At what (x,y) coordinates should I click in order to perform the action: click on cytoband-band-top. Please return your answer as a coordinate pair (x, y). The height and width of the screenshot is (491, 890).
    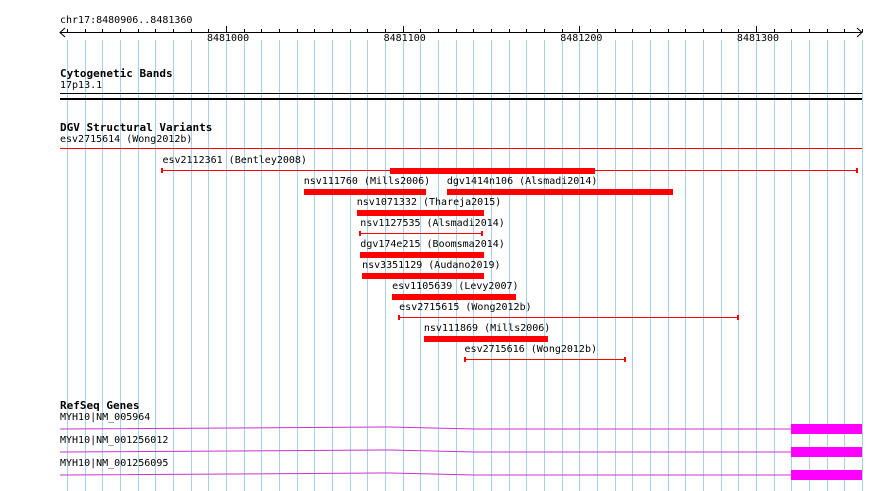
    Looking at the image, I should click on (461, 93).